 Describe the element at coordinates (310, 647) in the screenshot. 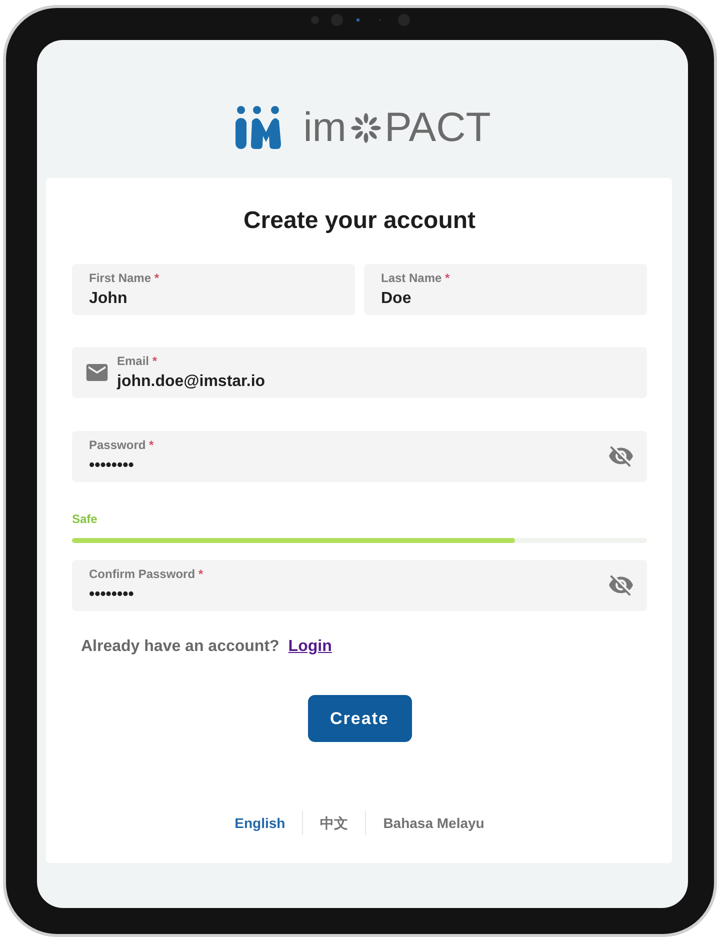

I see `login-link: Login` at that location.